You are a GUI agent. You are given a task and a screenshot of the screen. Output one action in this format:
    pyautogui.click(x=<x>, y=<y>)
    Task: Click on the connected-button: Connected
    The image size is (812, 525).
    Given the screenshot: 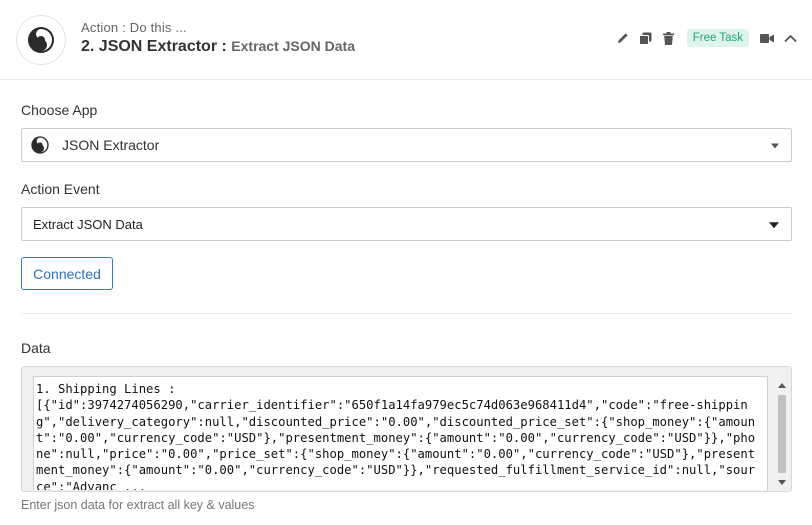 What is the action you would take?
    pyautogui.click(x=67, y=273)
    